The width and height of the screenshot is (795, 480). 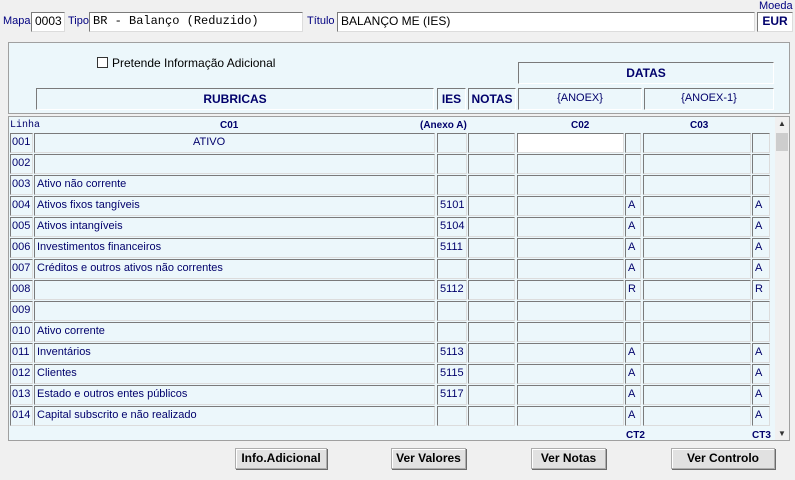 What do you see at coordinates (633, 290) in the screenshot?
I see `row-ct2-cell: R` at bounding box center [633, 290].